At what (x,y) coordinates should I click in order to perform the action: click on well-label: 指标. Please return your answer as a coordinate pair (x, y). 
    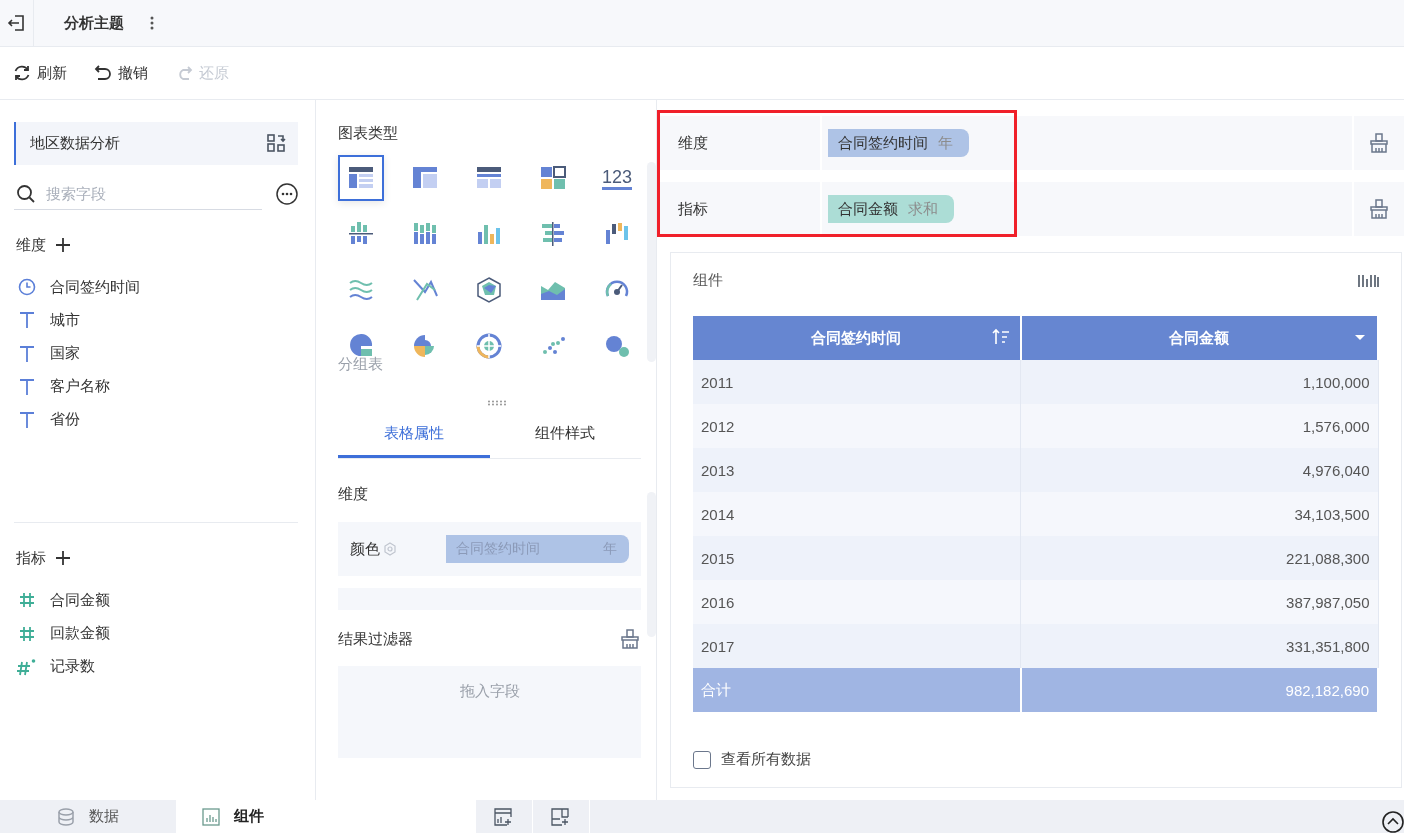
    Looking at the image, I should click on (741, 209).